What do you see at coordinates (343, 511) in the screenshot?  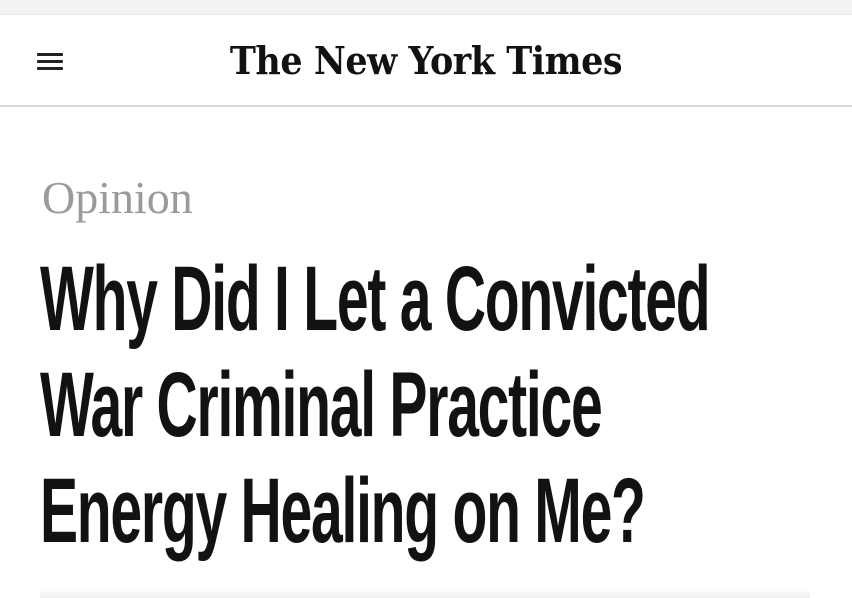 I see `headline-line: Energy Healing on Me?` at bounding box center [343, 511].